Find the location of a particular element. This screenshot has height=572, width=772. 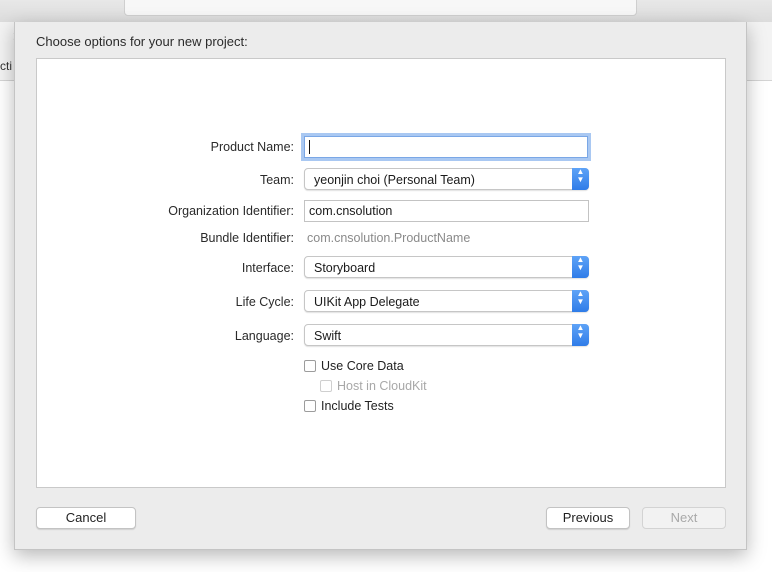

organization-identifier-label: Organization Identifier: is located at coordinates (231, 211).